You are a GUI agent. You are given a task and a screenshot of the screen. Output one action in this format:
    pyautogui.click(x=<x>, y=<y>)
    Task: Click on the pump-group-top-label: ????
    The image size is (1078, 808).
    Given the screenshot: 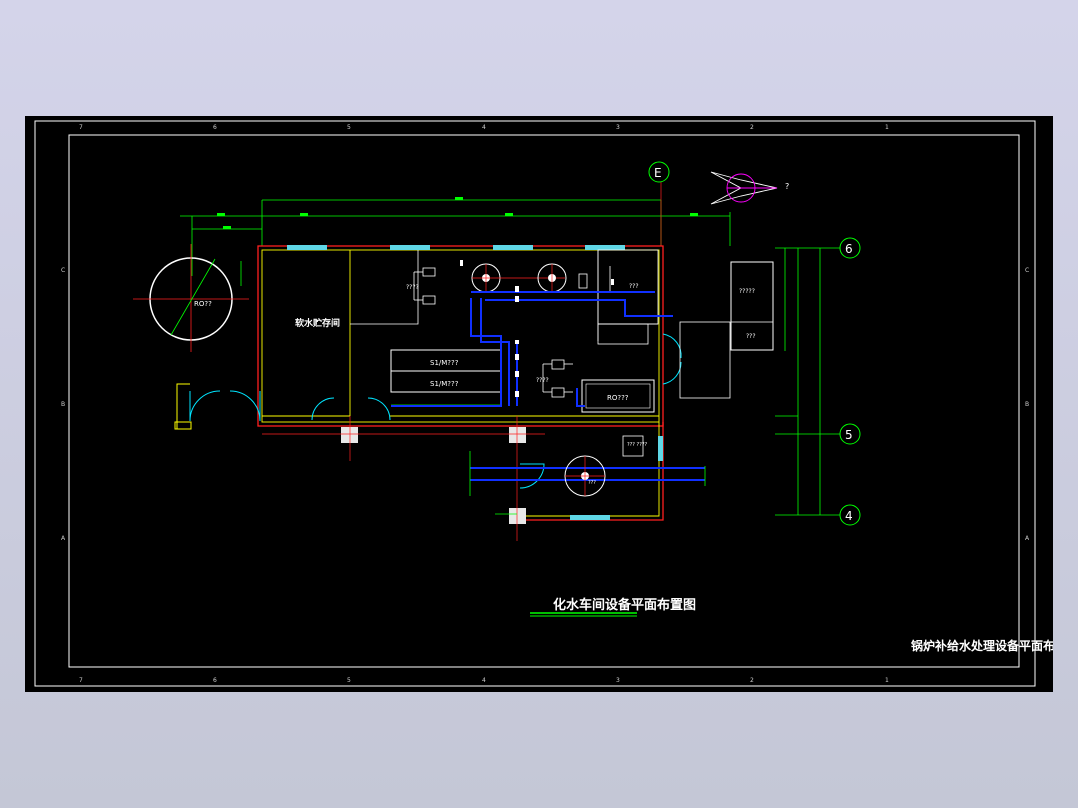 What is the action you would take?
    pyautogui.click(x=412, y=287)
    